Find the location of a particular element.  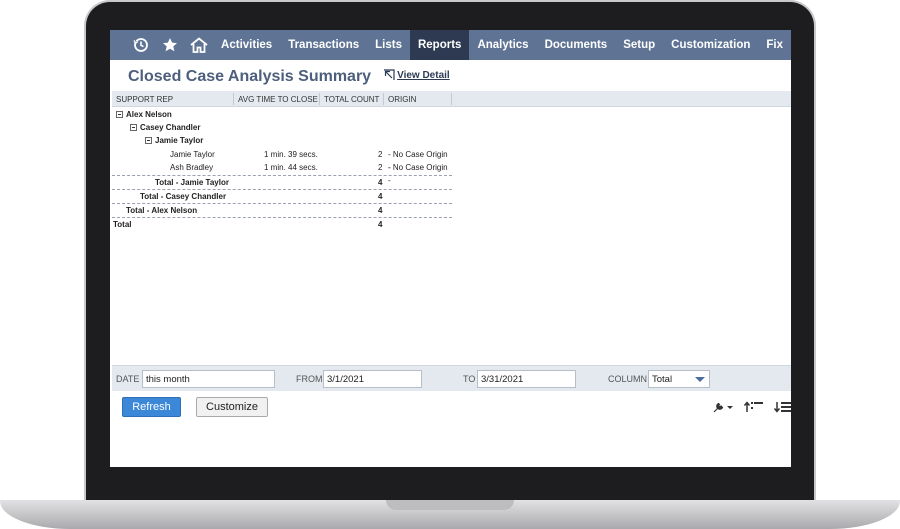

group-row: Alex Nelson is located at coordinates (282, 114).